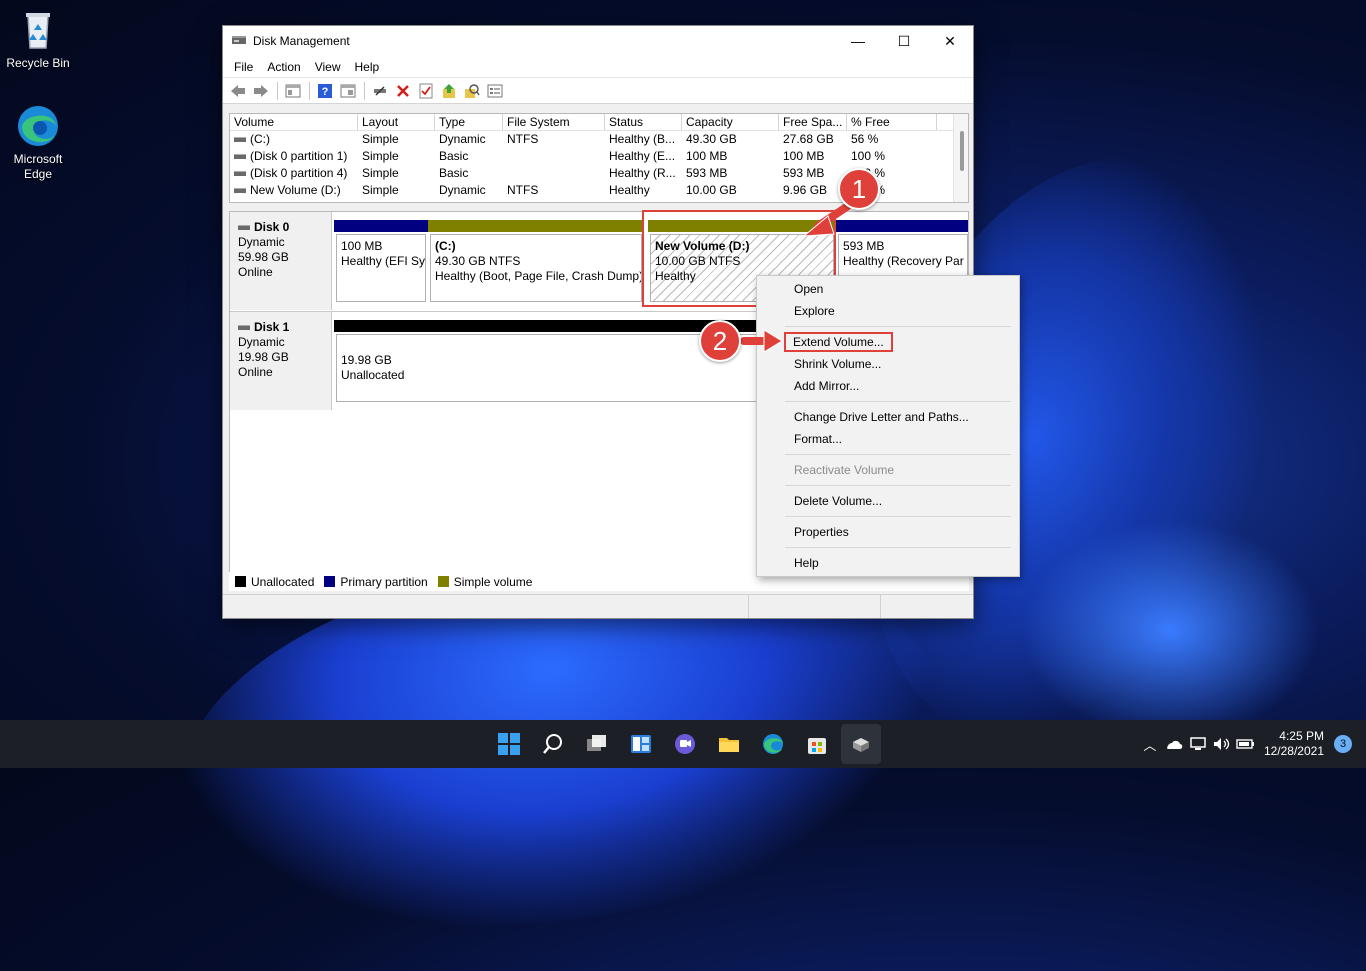  Describe the element at coordinates (773, 744) in the screenshot. I see `edge-icon` at that location.